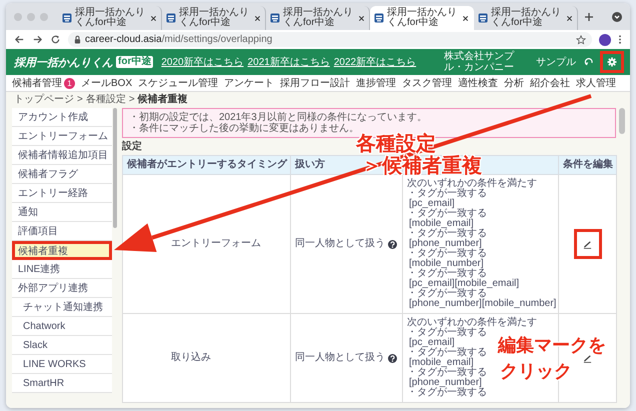 This screenshot has width=636, height=411. What do you see at coordinates (207, 164) in the screenshot?
I see `column-header: 候補者がエントリーするタイミング` at bounding box center [207, 164].